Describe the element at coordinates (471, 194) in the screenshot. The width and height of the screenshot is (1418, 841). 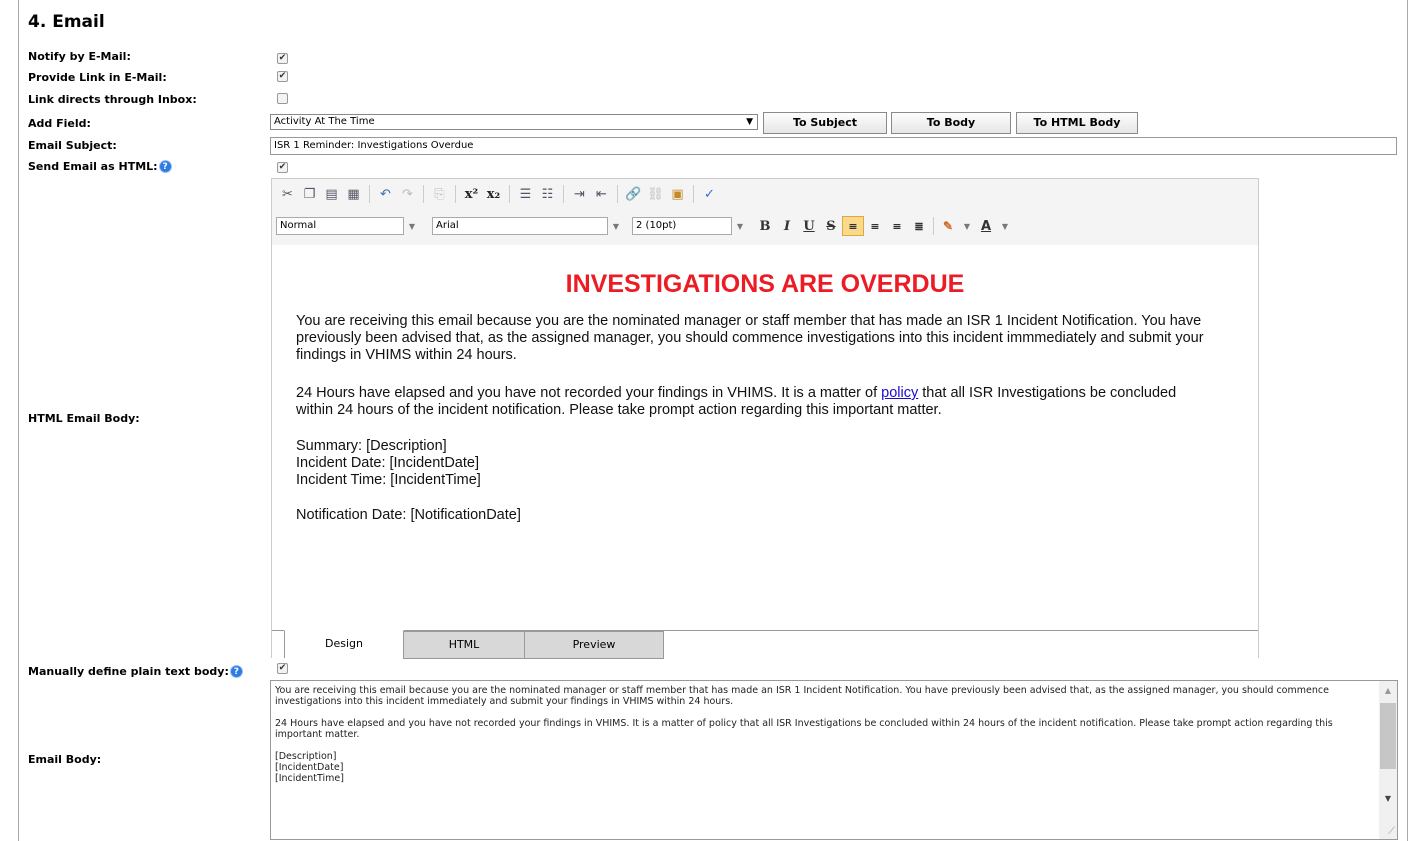
I see `superscript-icon: x²` at that location.